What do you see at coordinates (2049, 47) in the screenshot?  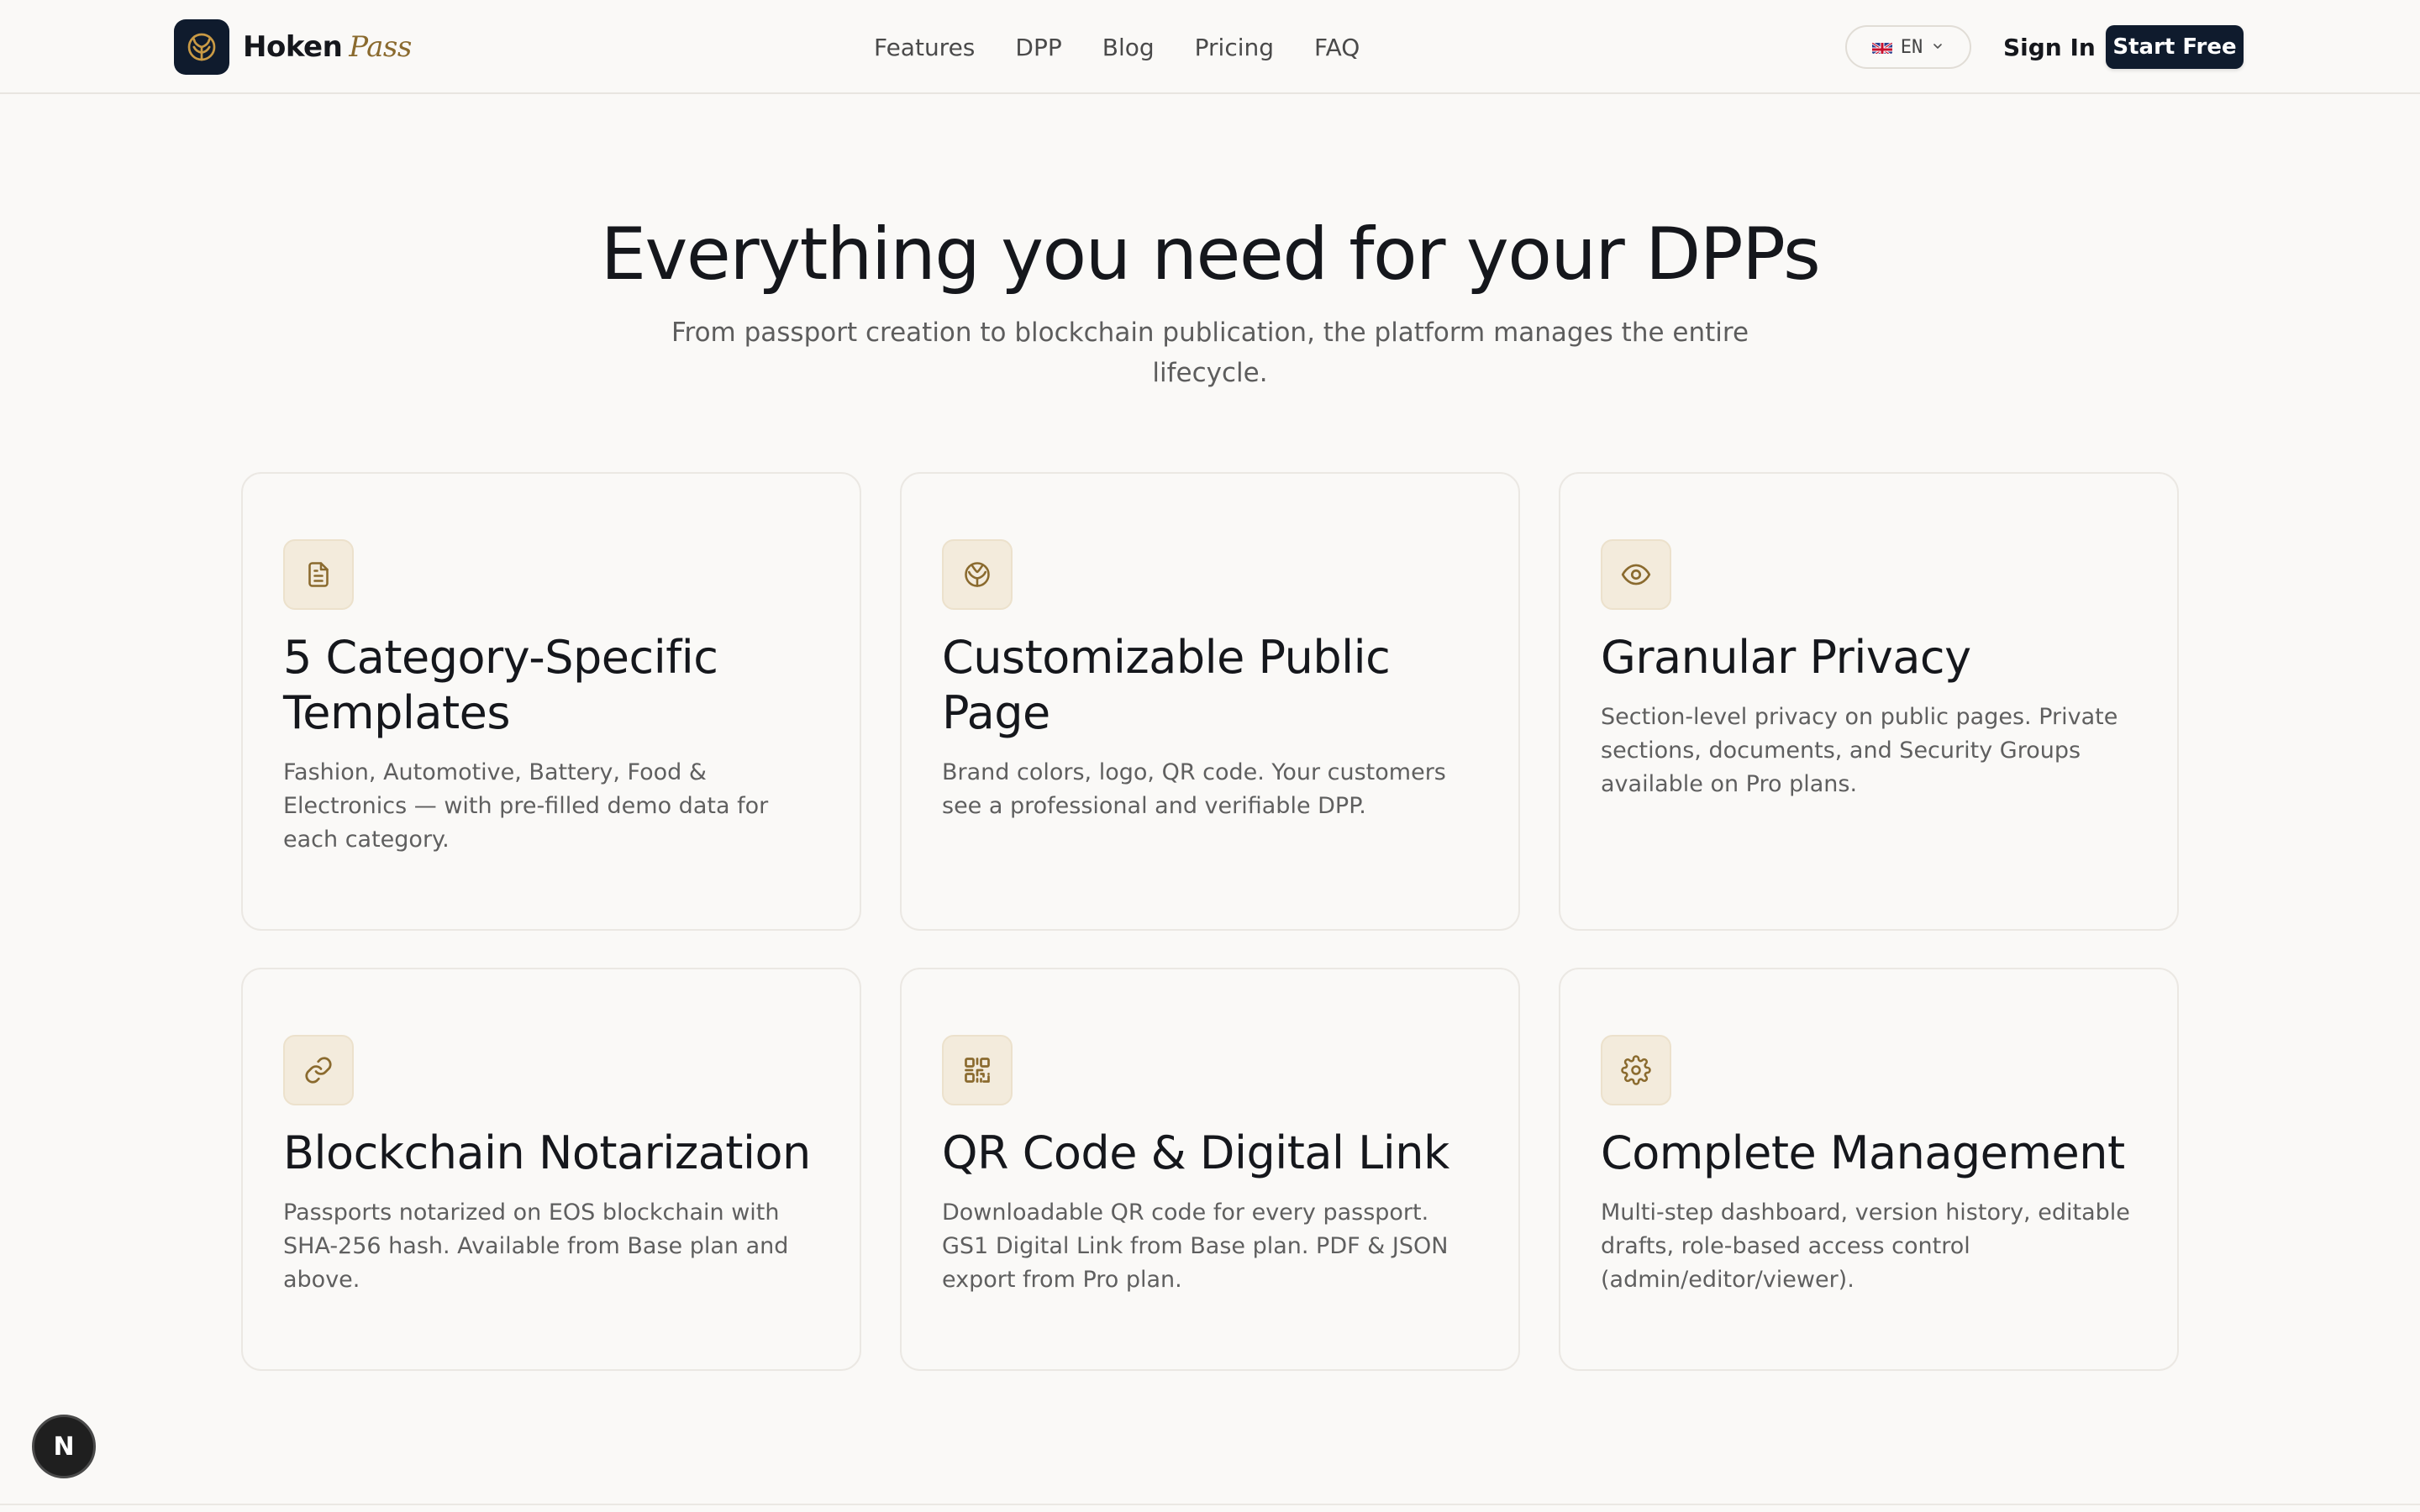 I see `sign-in-link: Sign In` at bounding box center [2049, 47].